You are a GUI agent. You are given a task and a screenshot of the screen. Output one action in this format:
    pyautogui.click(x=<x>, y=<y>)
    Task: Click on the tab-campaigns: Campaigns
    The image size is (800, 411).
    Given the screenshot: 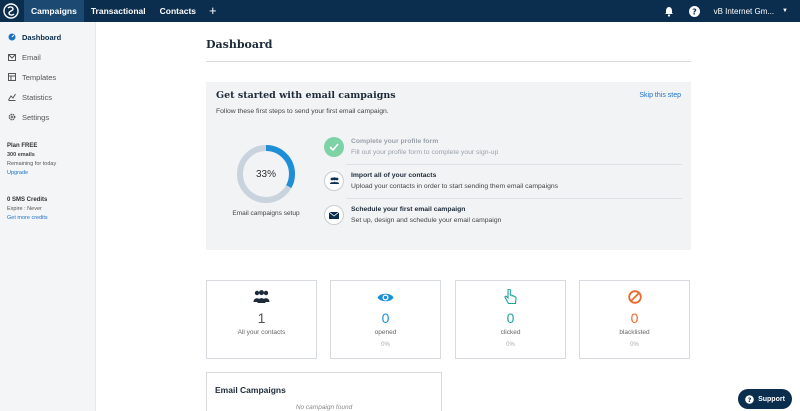 What is the action you would take?
    pyautogui.click(x=54, y=11)
    